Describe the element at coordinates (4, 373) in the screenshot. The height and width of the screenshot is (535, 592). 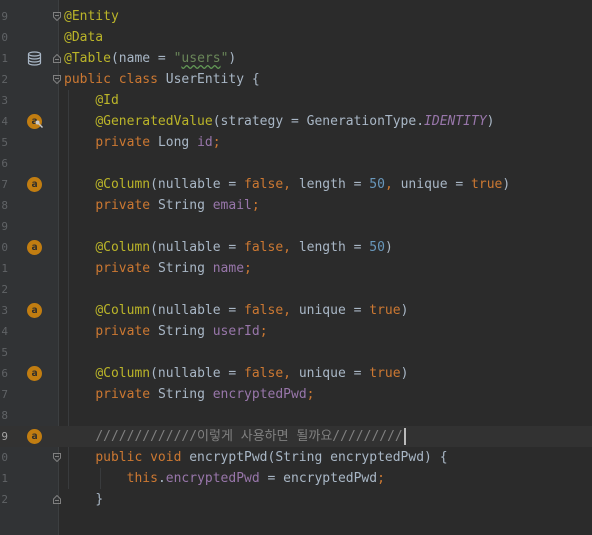
I see `line-number: 6` at that location.